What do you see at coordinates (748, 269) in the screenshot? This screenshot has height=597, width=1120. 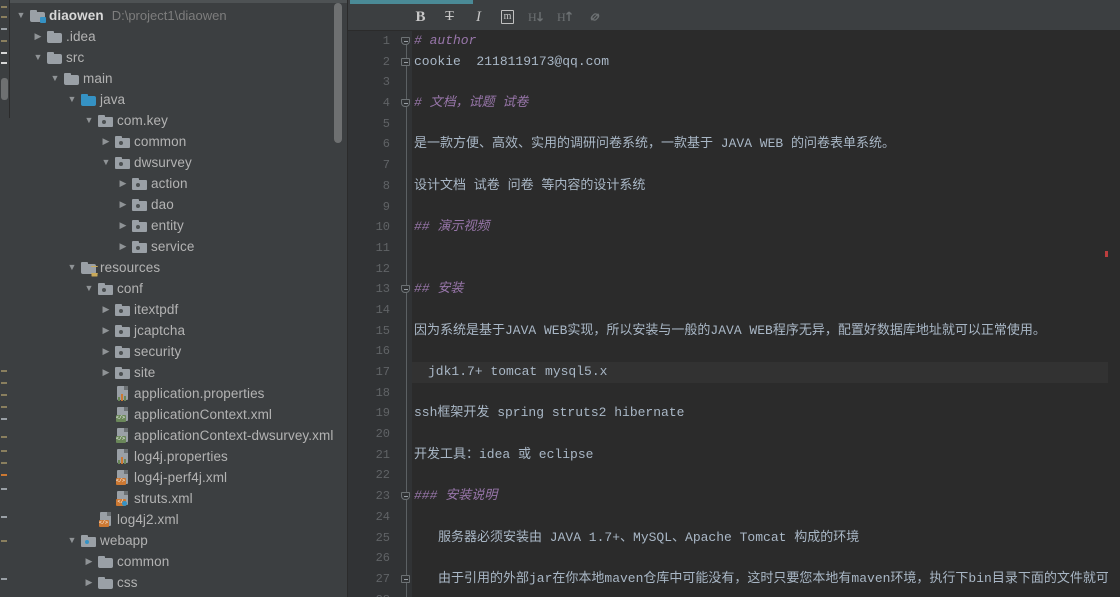 I see `editor-line: 12` at bounding box center [748, 269].